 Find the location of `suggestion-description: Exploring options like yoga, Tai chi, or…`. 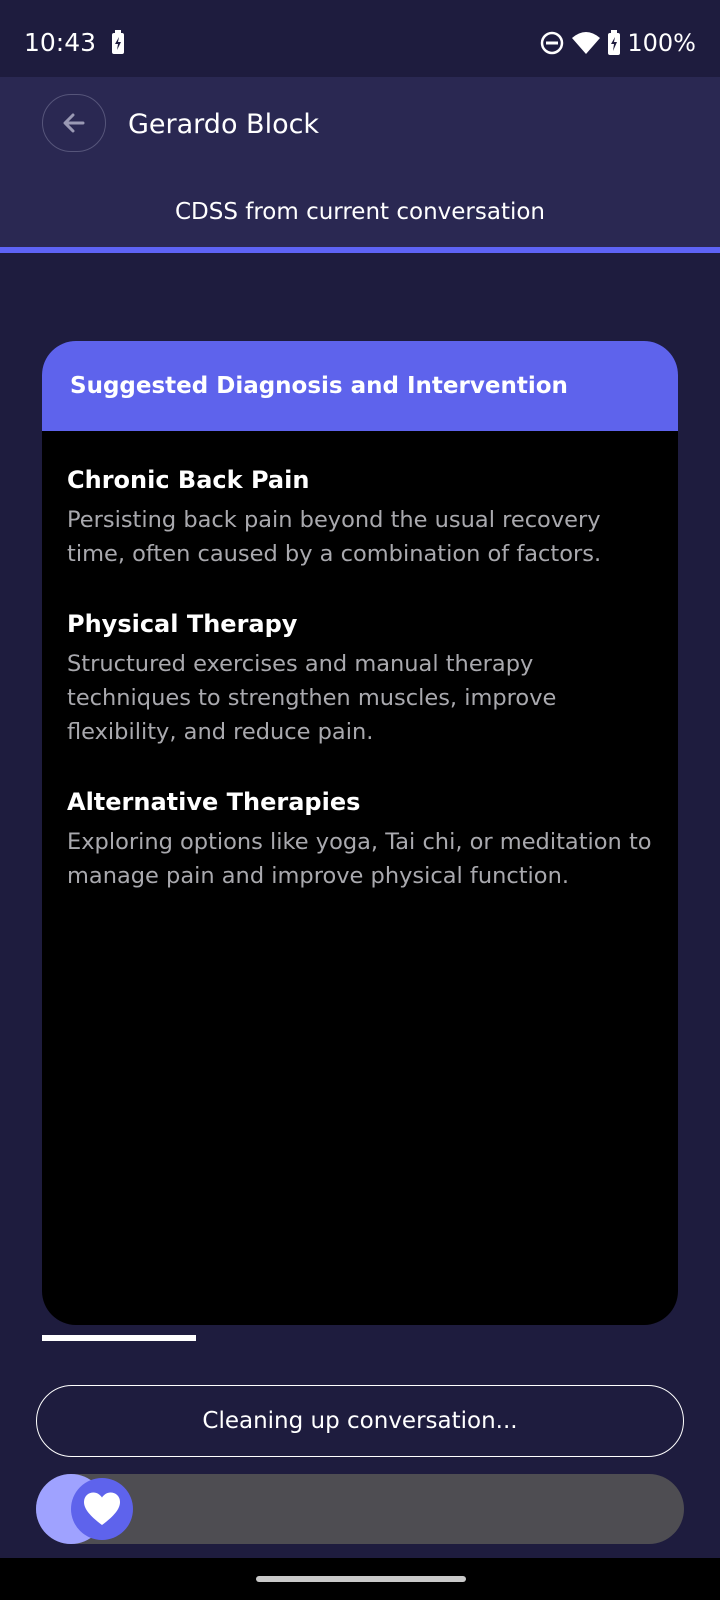

suggestion-description: Exploring options like yoga, Tai chi, or… is located at coordinates (359, 859).